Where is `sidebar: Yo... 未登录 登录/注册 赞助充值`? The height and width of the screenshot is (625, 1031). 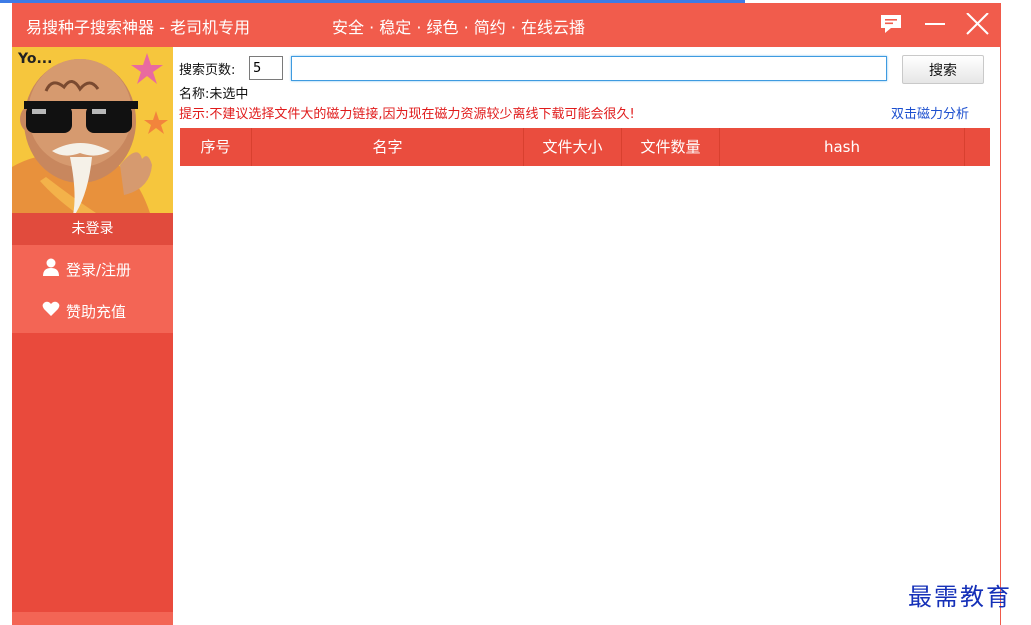
sidebar: Yo... 未登录 登录/注册 赞助充值 is located at coordinates (92, 336).